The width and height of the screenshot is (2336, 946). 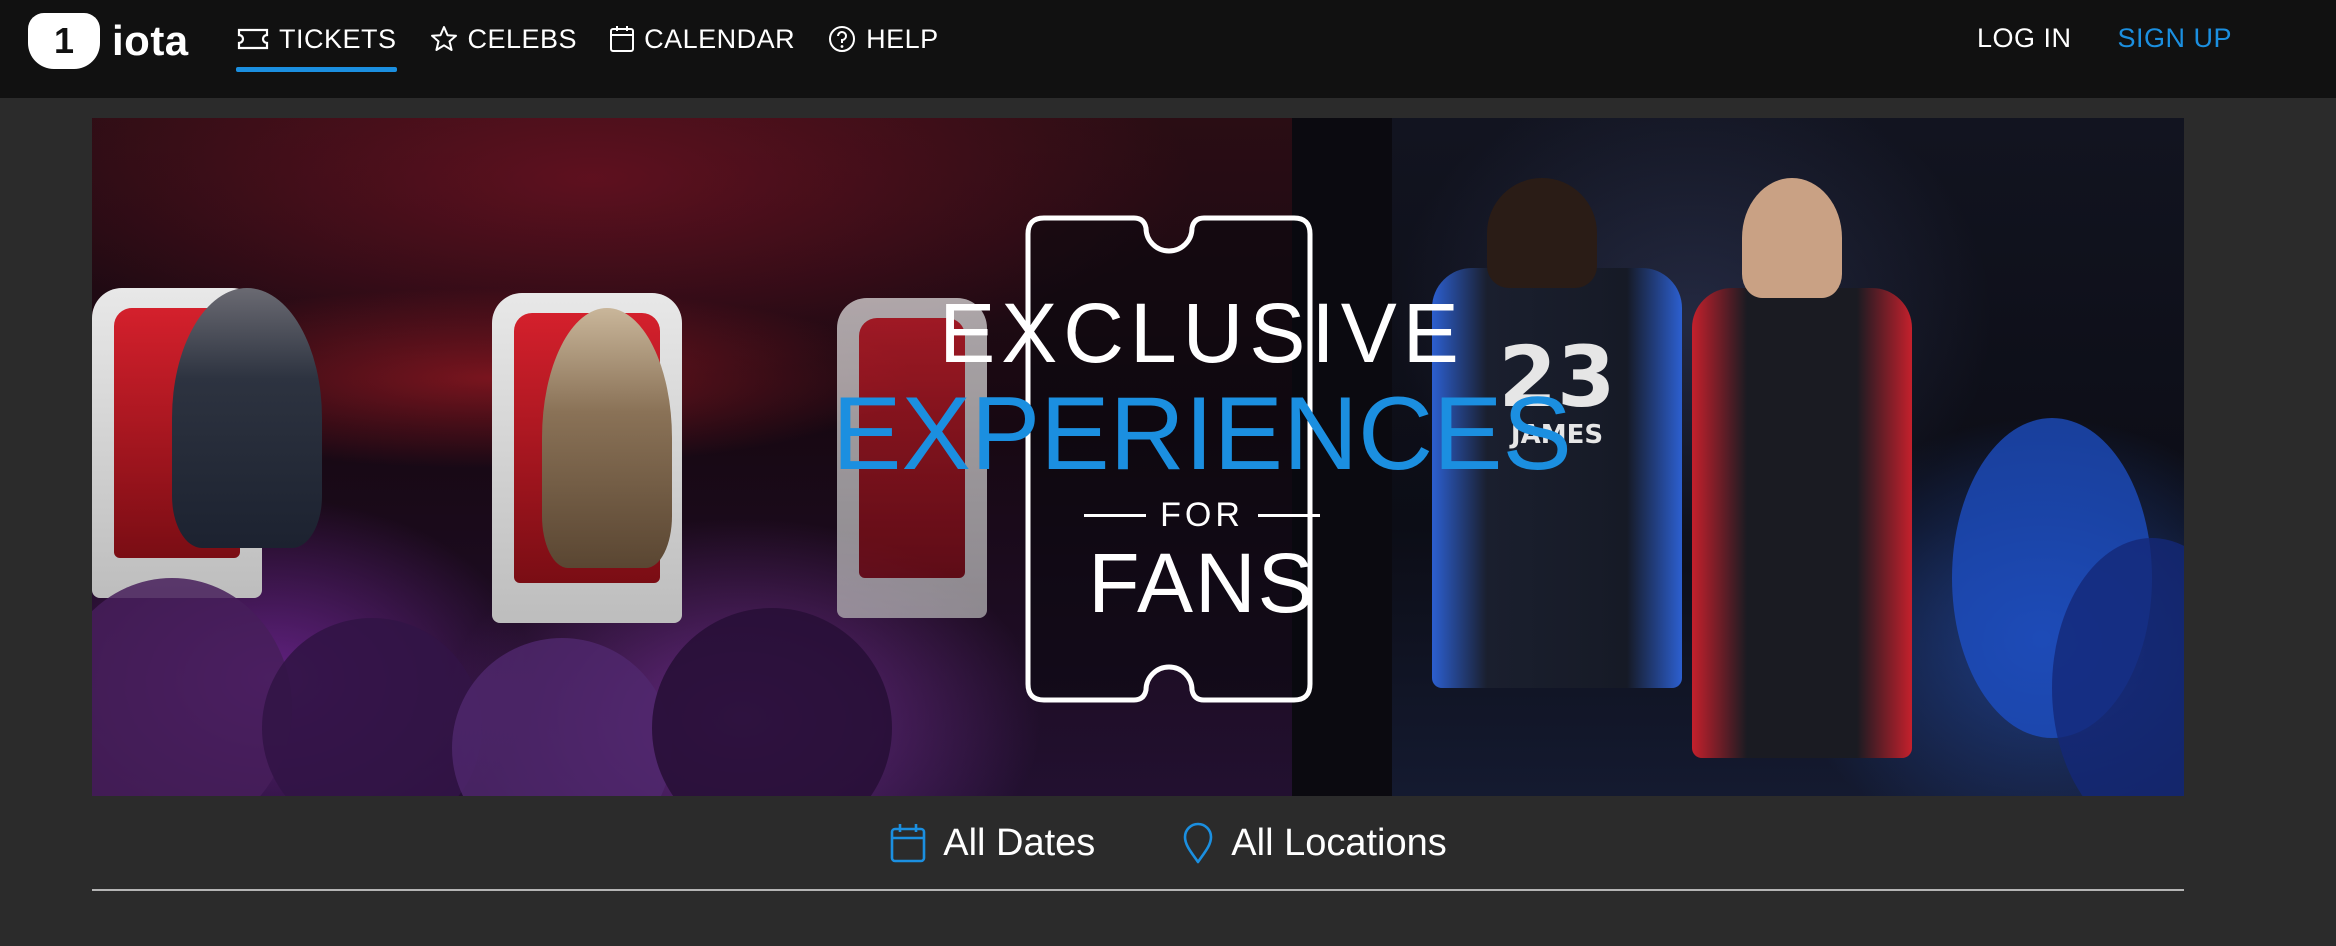 I want to click on help-icon, so click(x=842, y=39).